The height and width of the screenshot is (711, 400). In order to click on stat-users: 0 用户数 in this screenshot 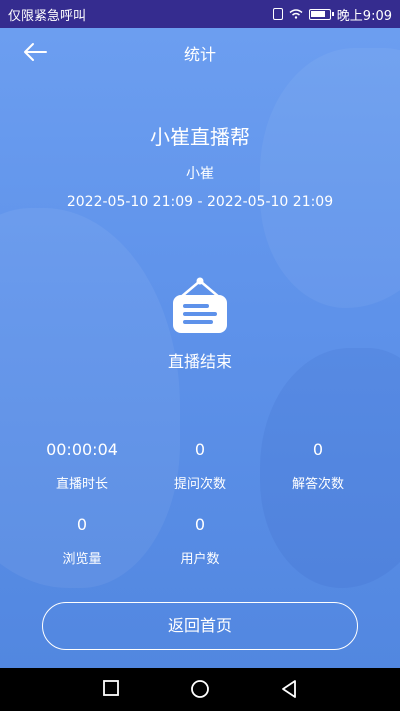, I will do `click(200, 541)`.